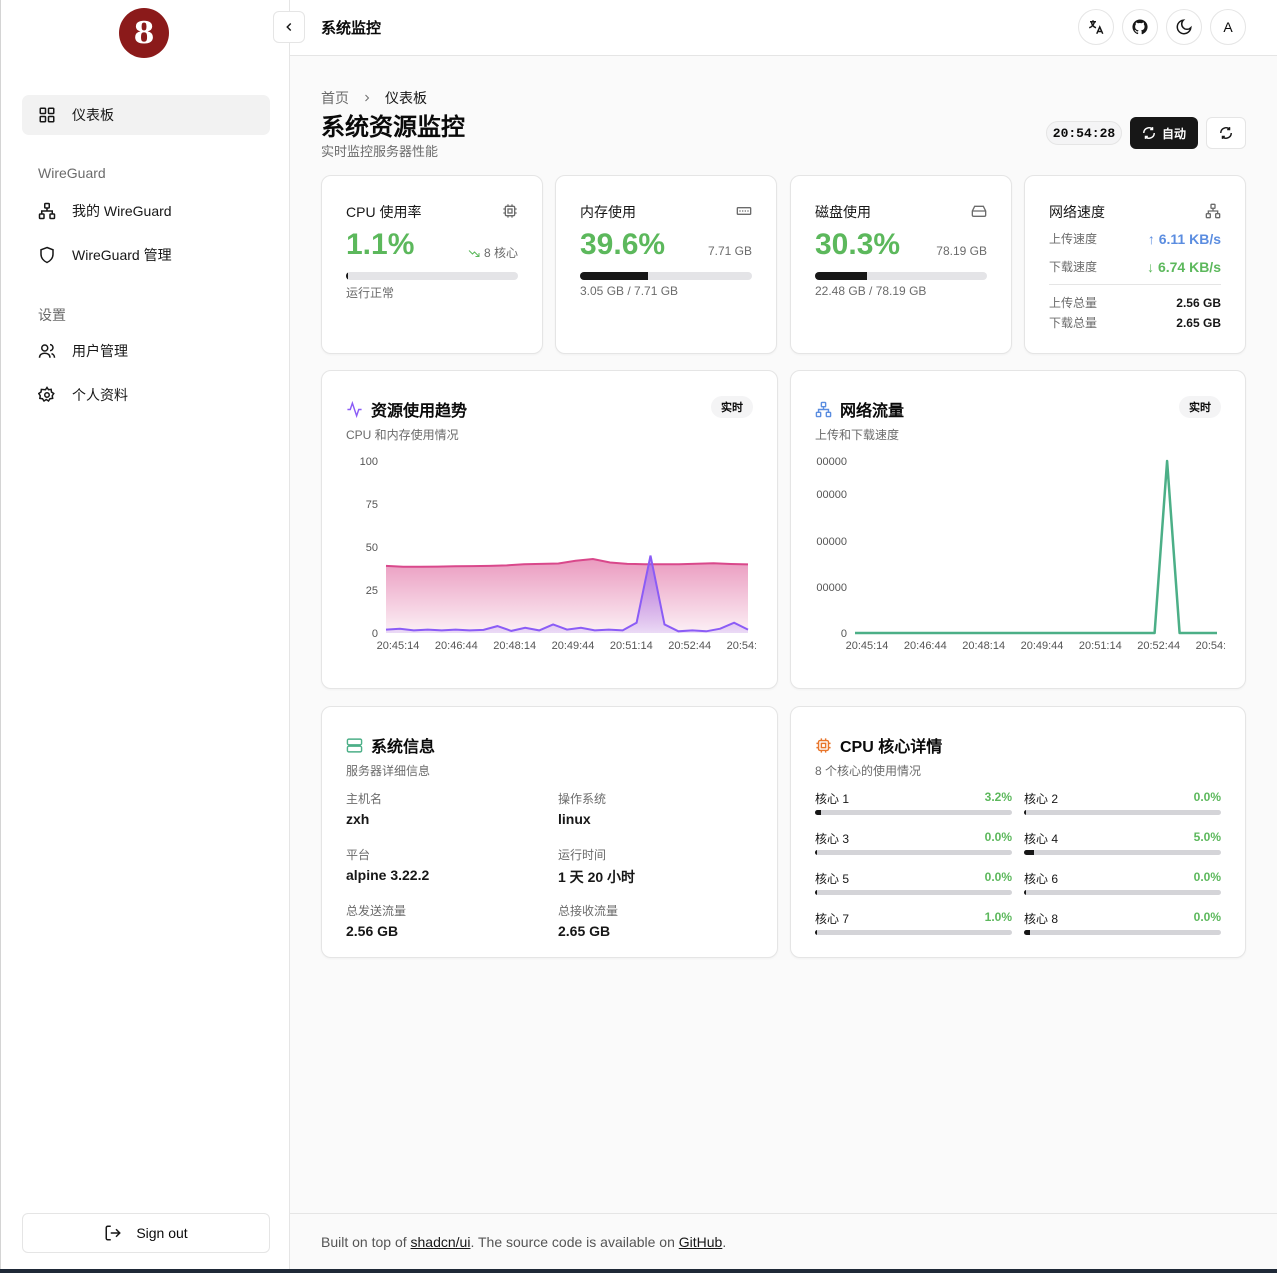 The width and height of the screenshot is (1277, 1273). Describe the element at coordinates (1096, 27) in the screenshot. I see `language-button` at that location.